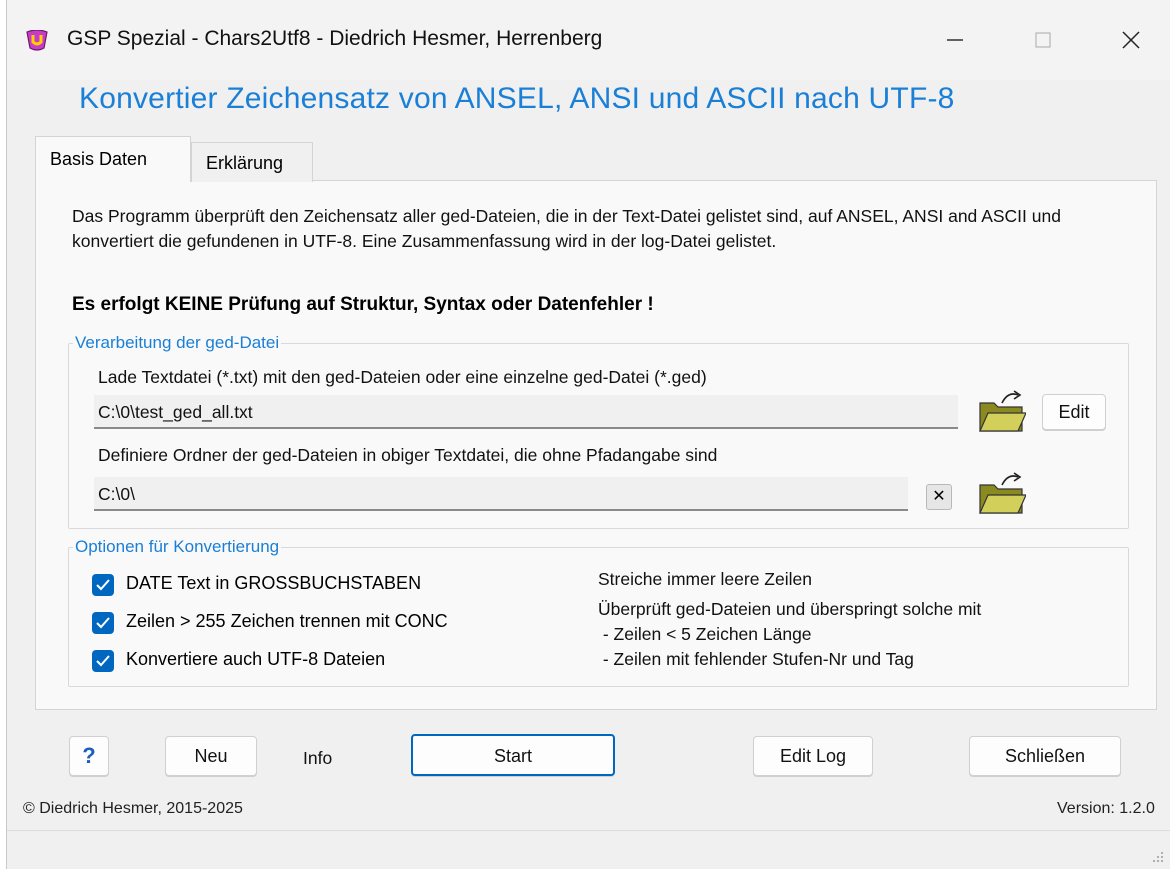  Describe the element at coordinates (113, 159) in the screenshot. I see `tab-basis-daten: Basis Daten` at that location.